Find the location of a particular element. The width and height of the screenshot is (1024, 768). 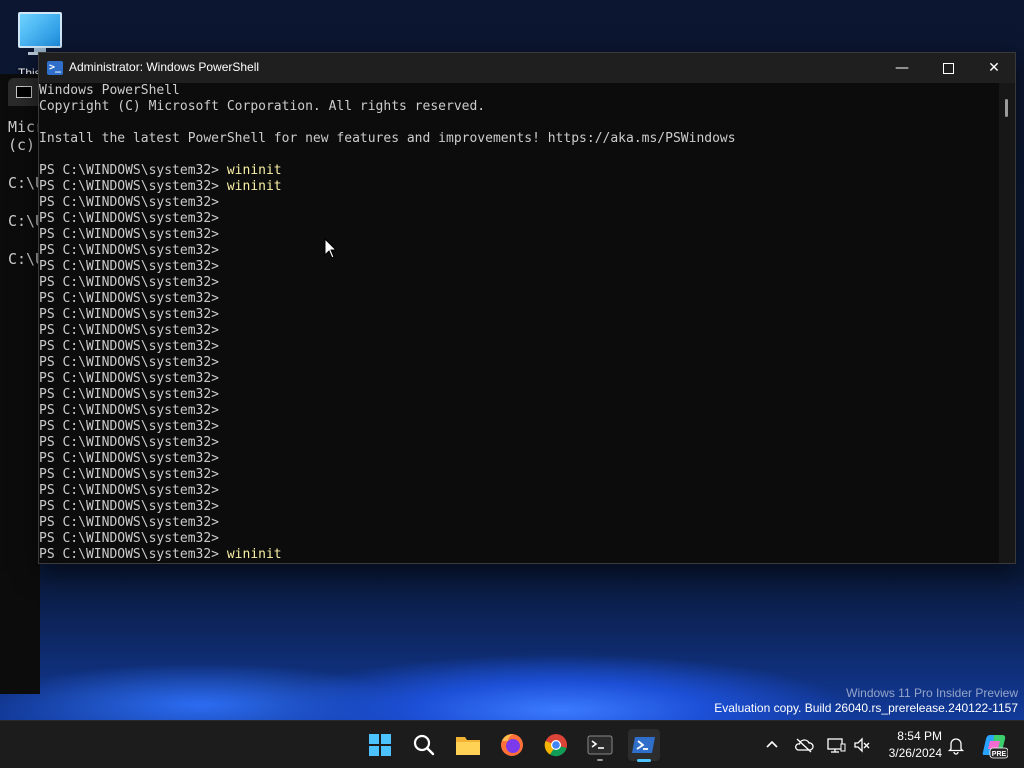

cloud-offline-icon is located at coordinates (804, 745).